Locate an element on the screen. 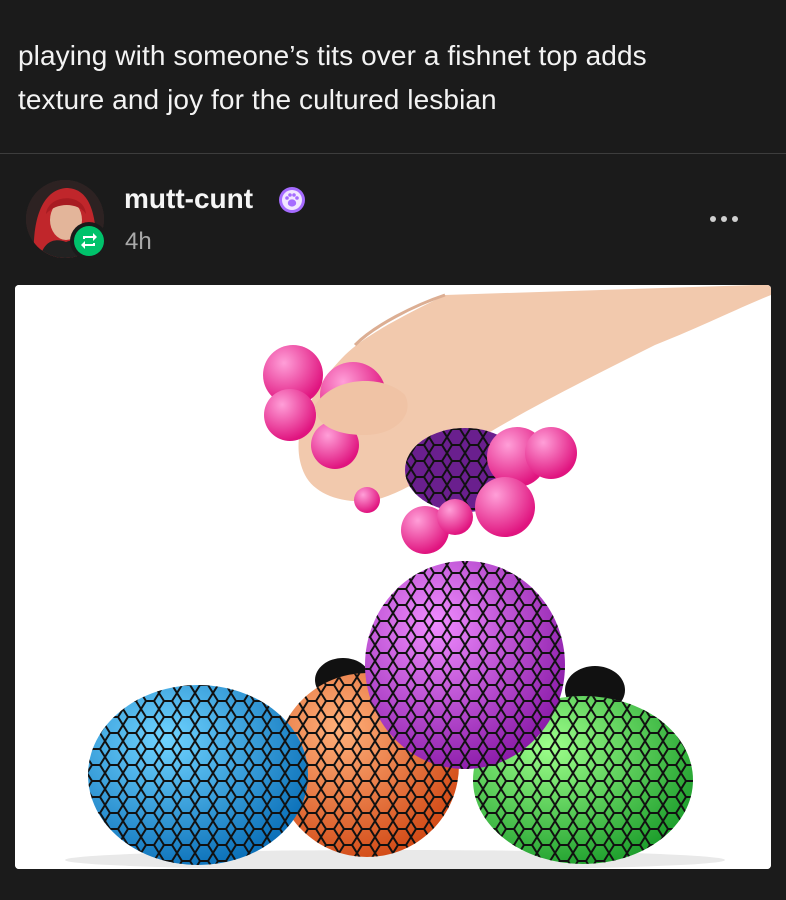  reblog-icon is located at coordinates (89, 241).